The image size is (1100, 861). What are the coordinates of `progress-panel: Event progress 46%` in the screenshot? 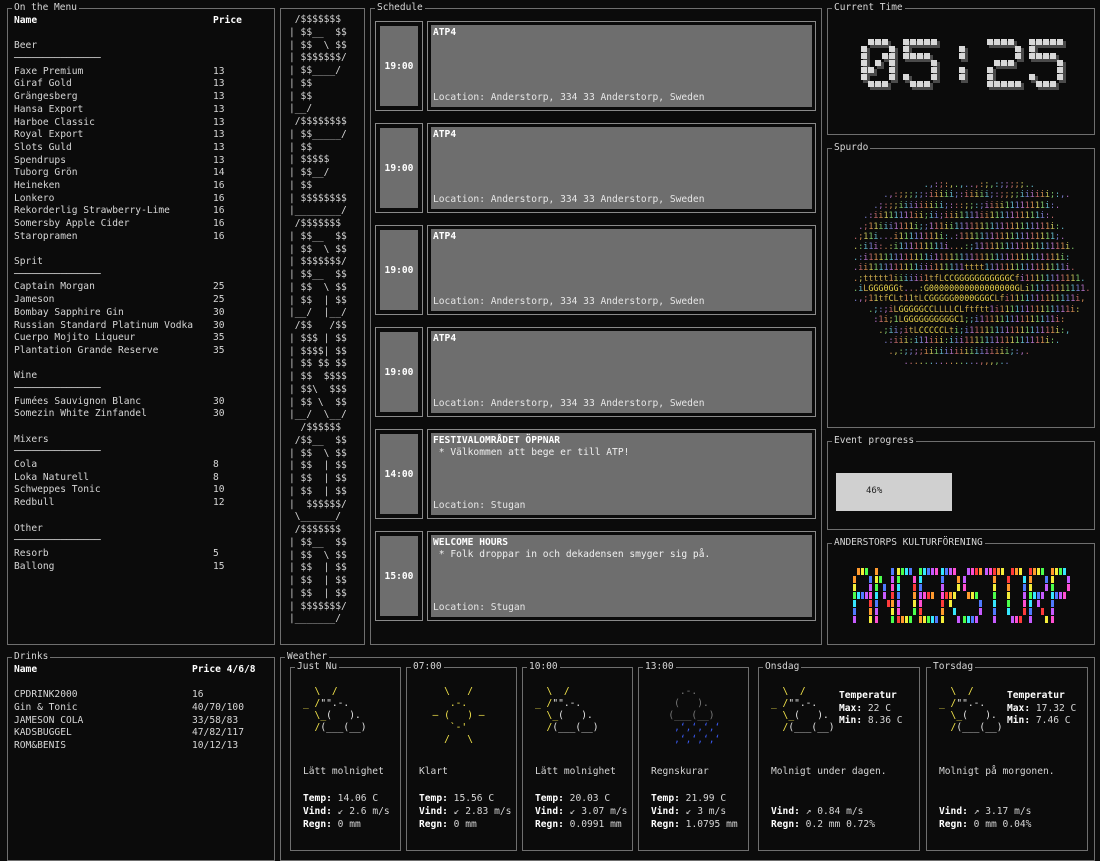 It's located at (961, 482).